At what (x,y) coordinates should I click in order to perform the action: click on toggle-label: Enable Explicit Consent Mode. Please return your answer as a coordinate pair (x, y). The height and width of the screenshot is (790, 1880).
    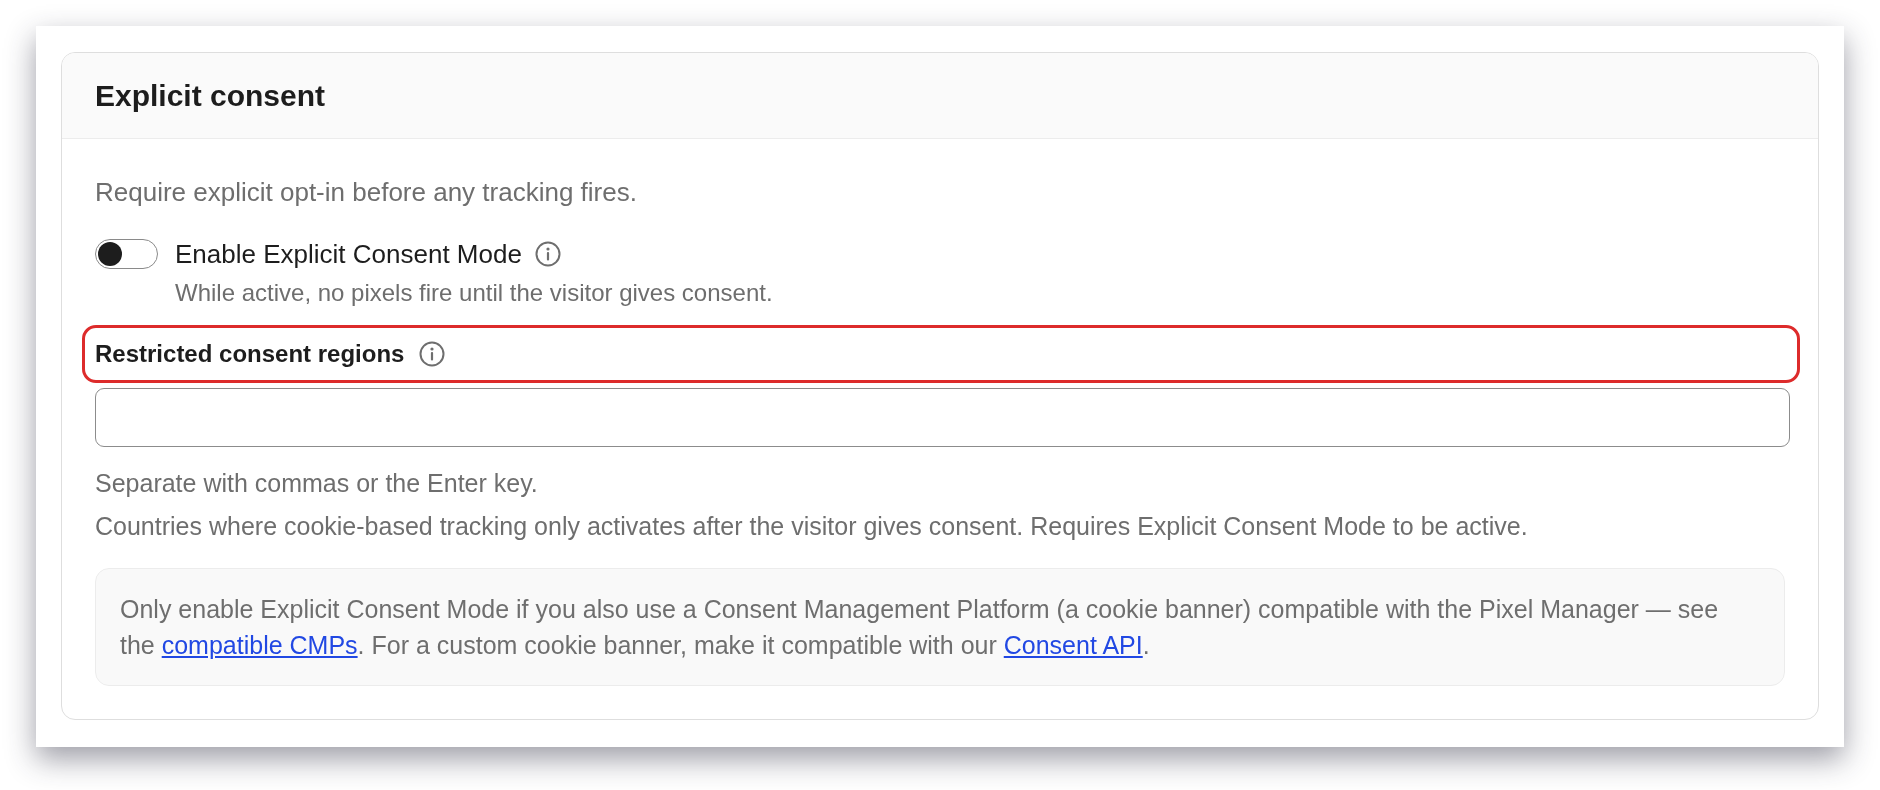
    Looking at the image, I should click on (348, 254).